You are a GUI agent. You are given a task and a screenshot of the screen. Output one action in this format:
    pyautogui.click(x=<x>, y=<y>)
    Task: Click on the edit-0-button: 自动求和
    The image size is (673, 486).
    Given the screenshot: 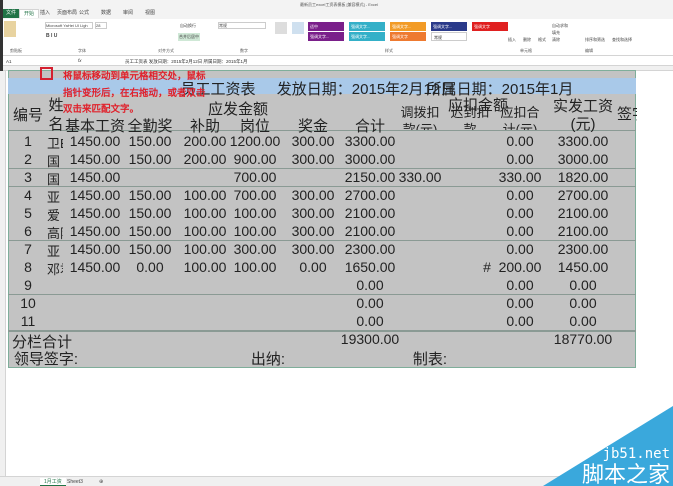 What is the action you would take?
    pyautogui.click(x=560, y=26)
    